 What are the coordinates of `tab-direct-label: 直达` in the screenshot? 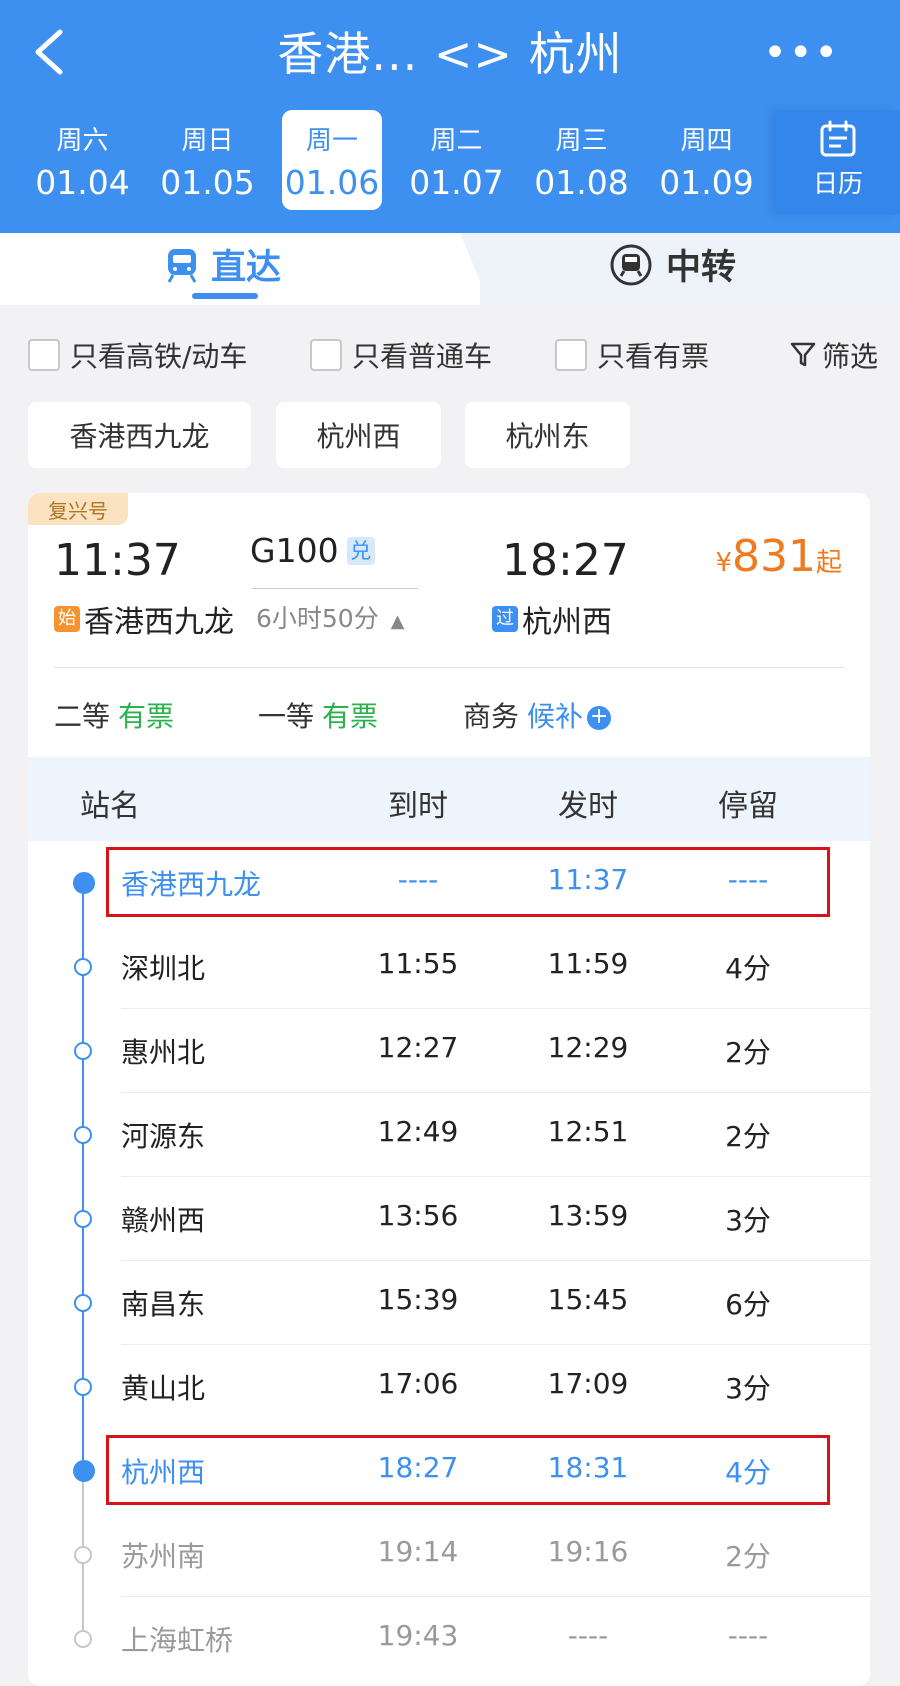 It's located at (223, 264).